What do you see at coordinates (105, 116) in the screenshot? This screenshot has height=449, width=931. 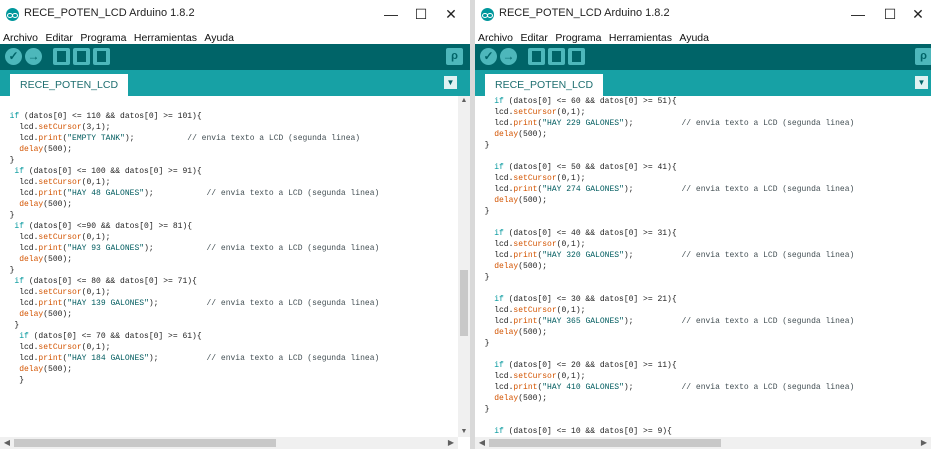 I see `code-line: if (datos[0] <= 110 && datos[0] >= 101){` at bounding box center [105, 116].